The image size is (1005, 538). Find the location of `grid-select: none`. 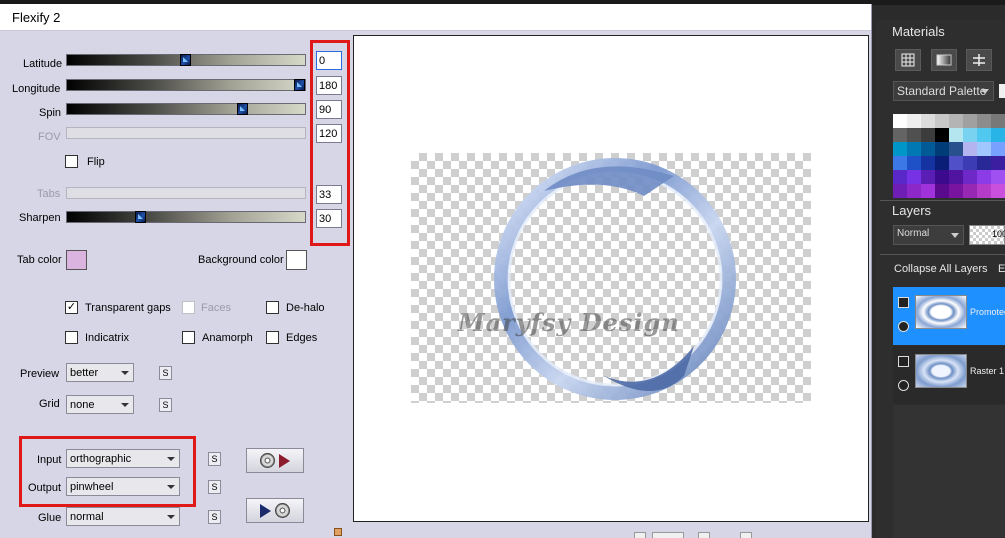

grid-select: none is located at coordinates (100, 404).